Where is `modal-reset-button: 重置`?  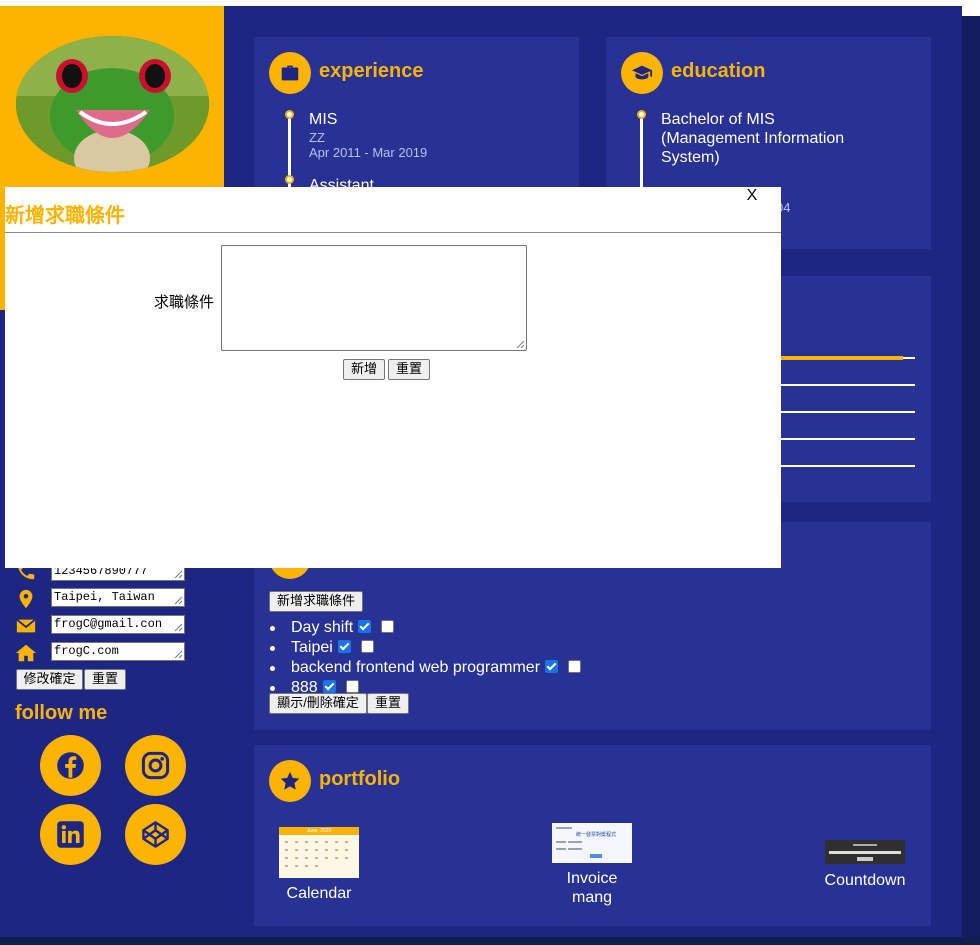 modal-reset-button: 重置 is located at coordinates (409, 369).